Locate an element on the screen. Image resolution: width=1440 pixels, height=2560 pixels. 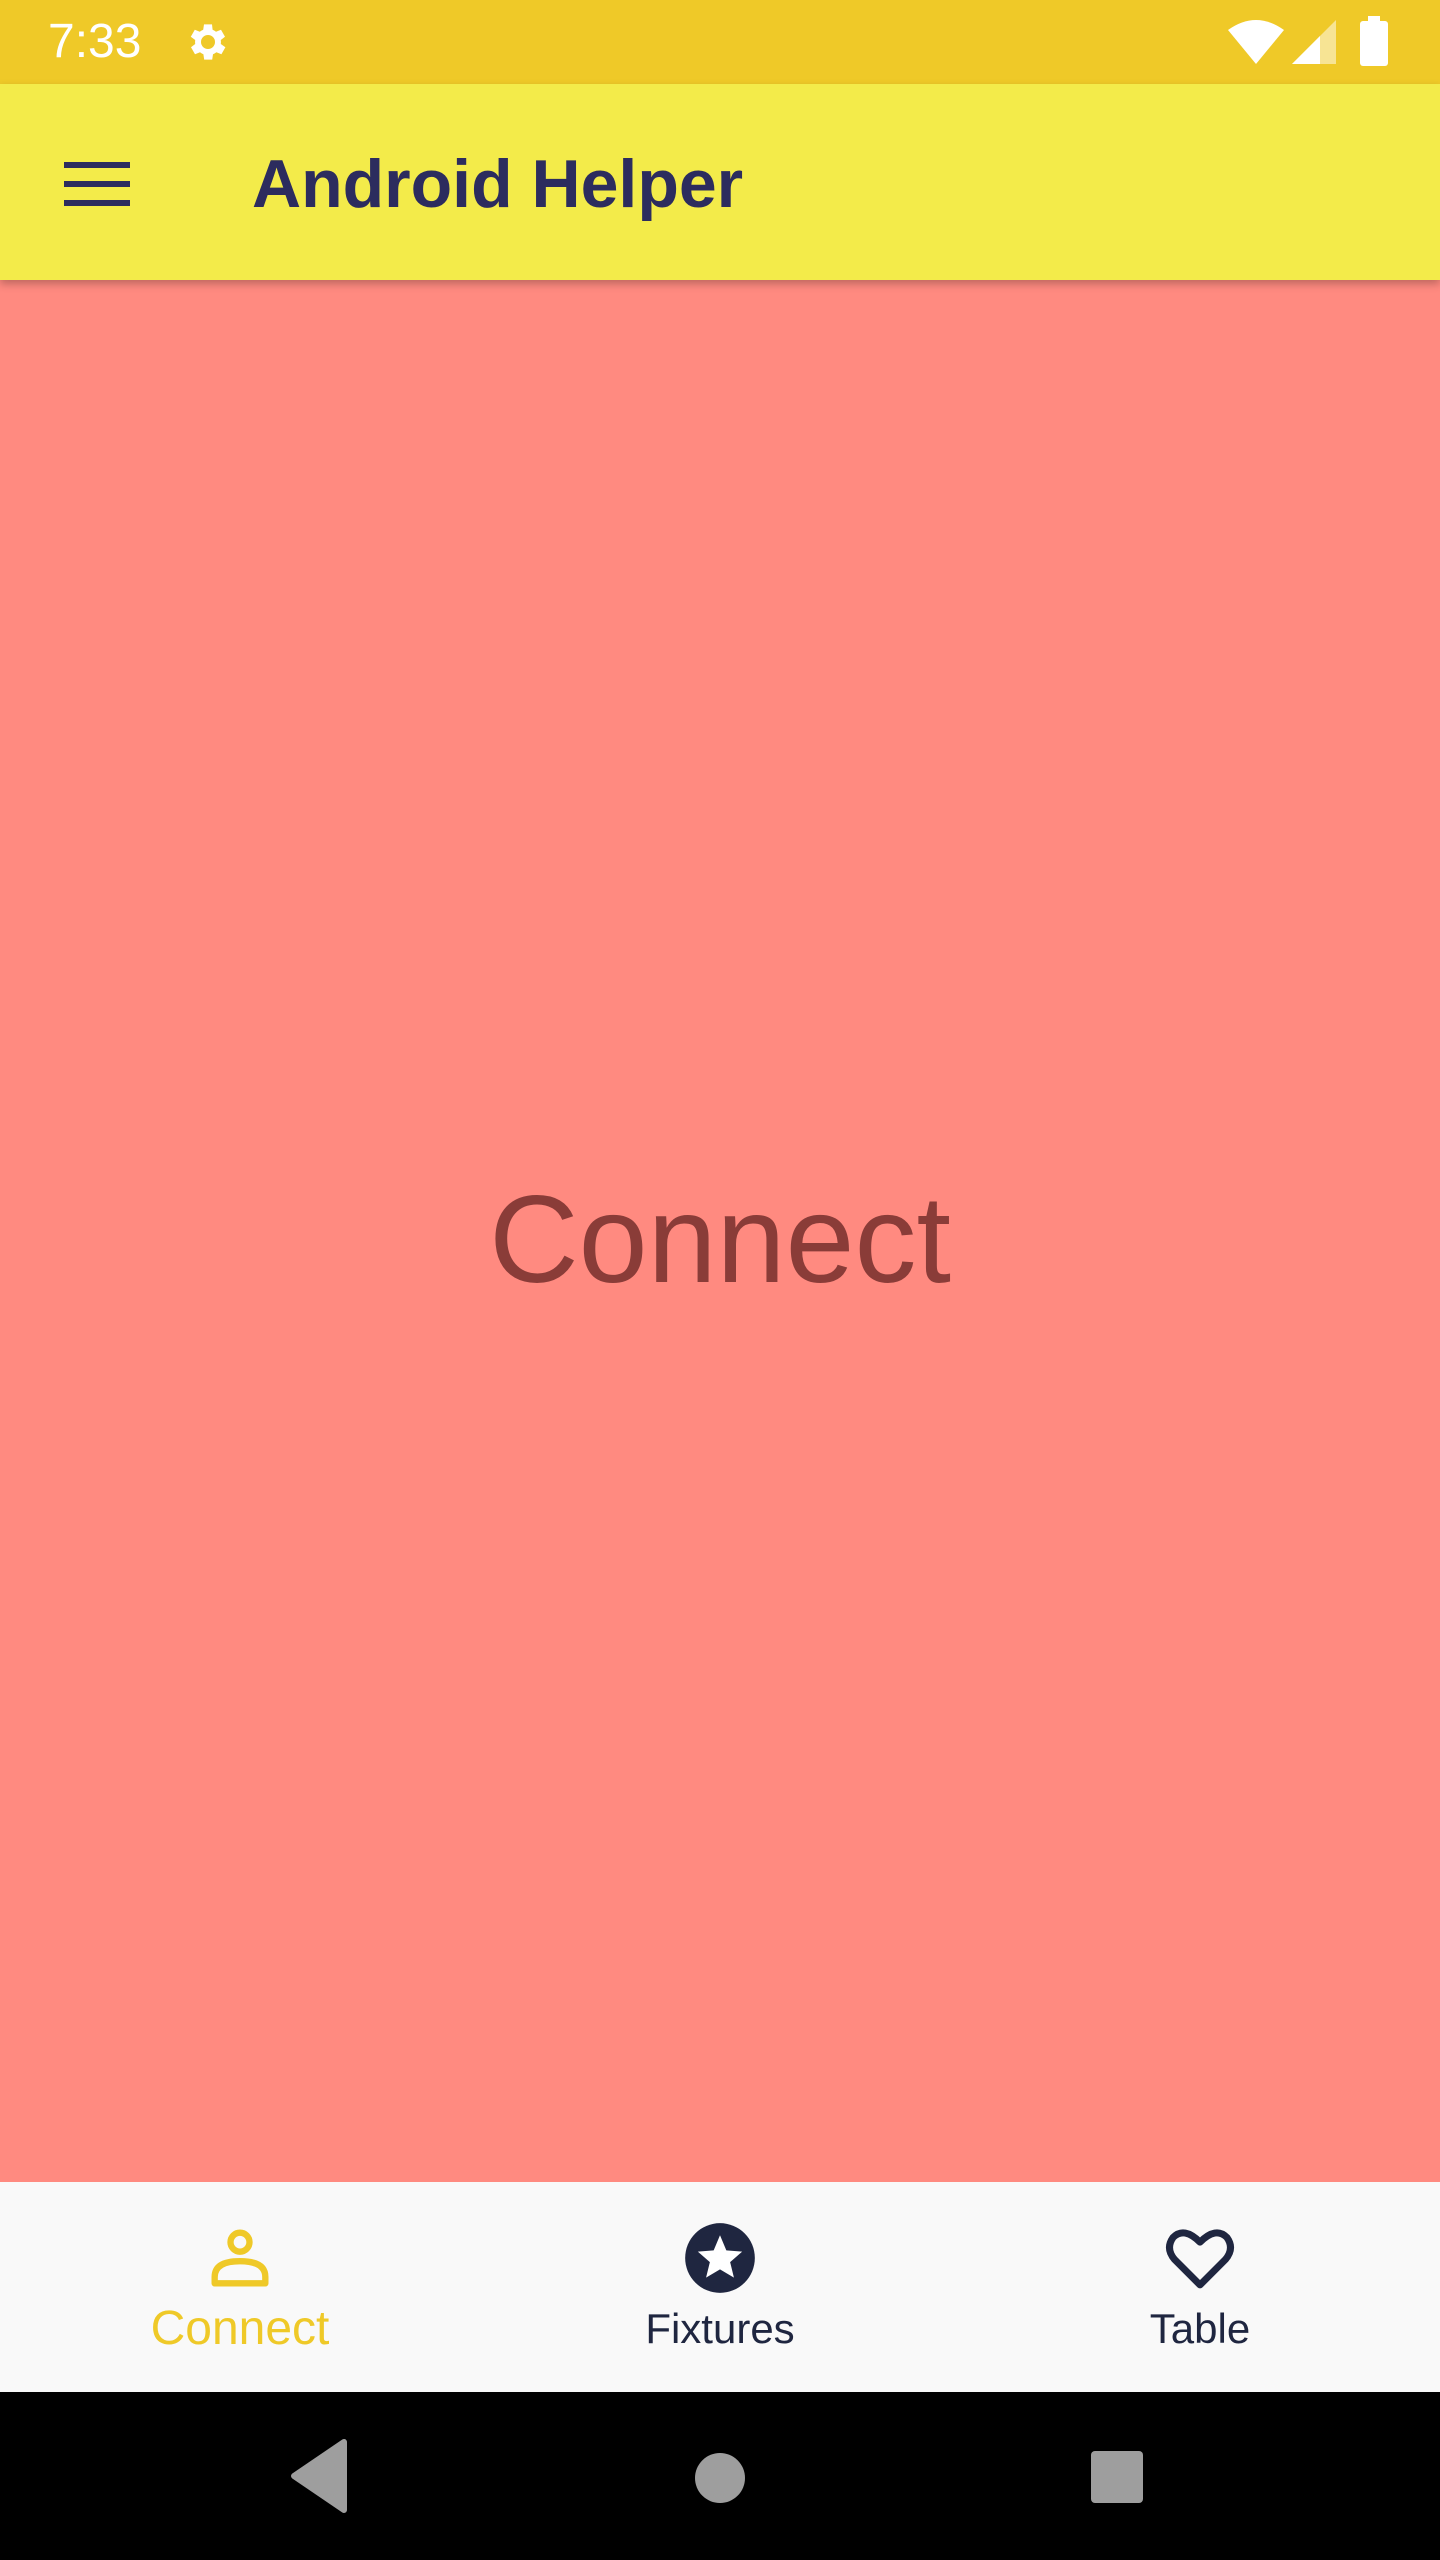
page-title: Android Helper is located at coordinates (498, 184).